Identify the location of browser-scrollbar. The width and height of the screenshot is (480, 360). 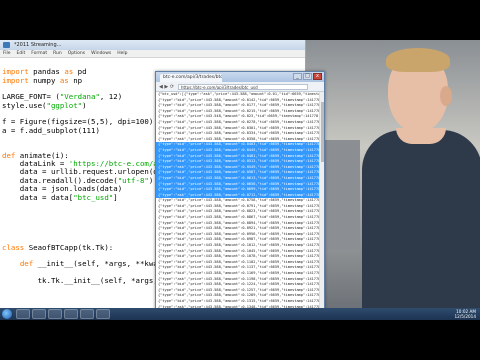
(321, 206).